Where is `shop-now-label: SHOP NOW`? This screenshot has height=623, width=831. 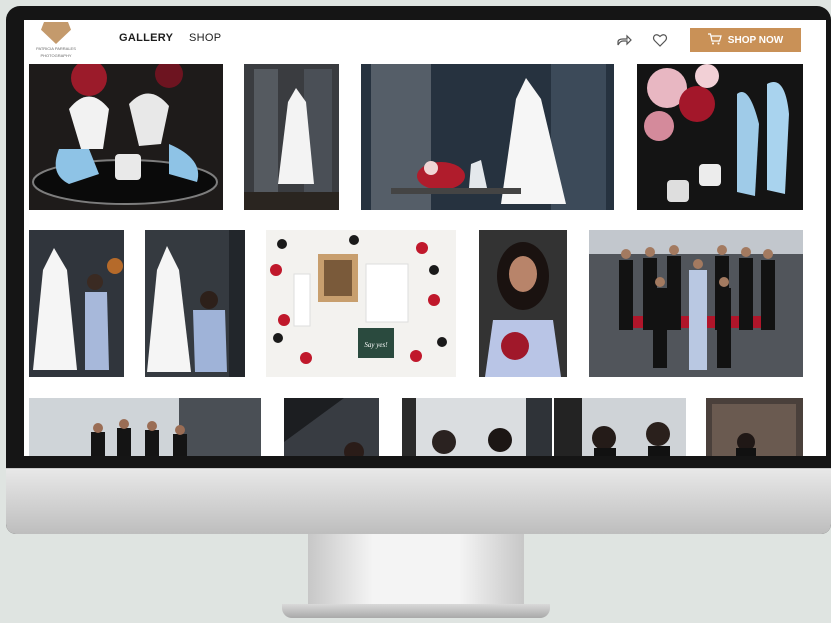
shop-now-label: SHOP NOW is located at coordinates (755, 40).